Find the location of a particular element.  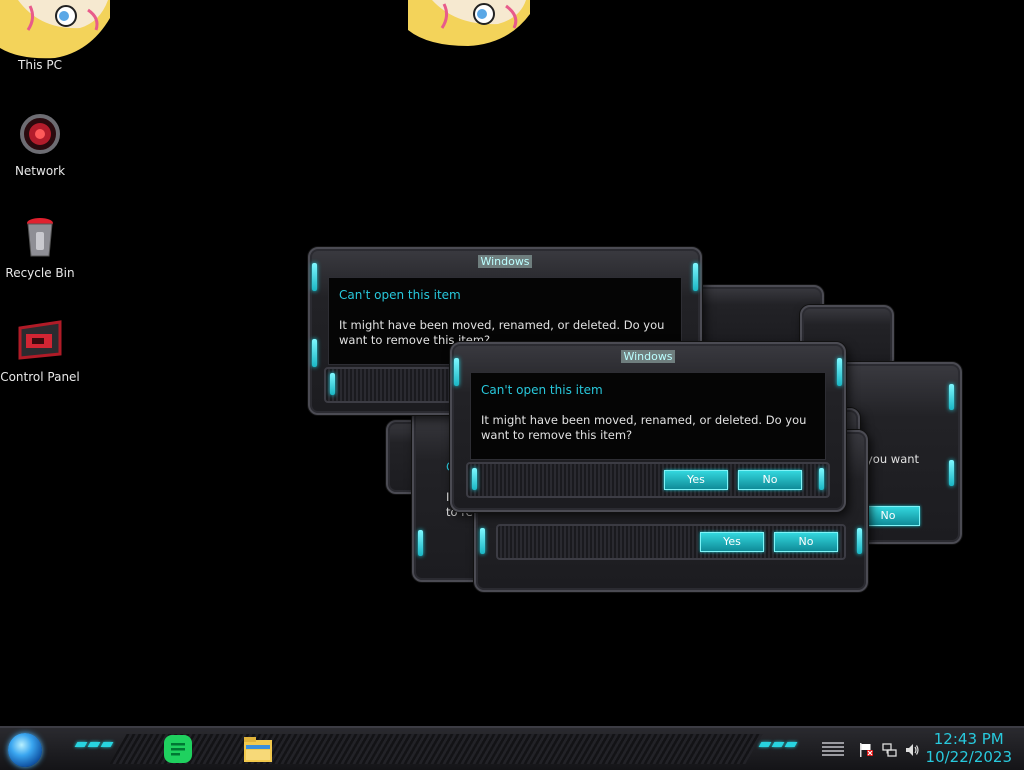

clock-date: 10/22/2023 is located at coordinates (968, 757).